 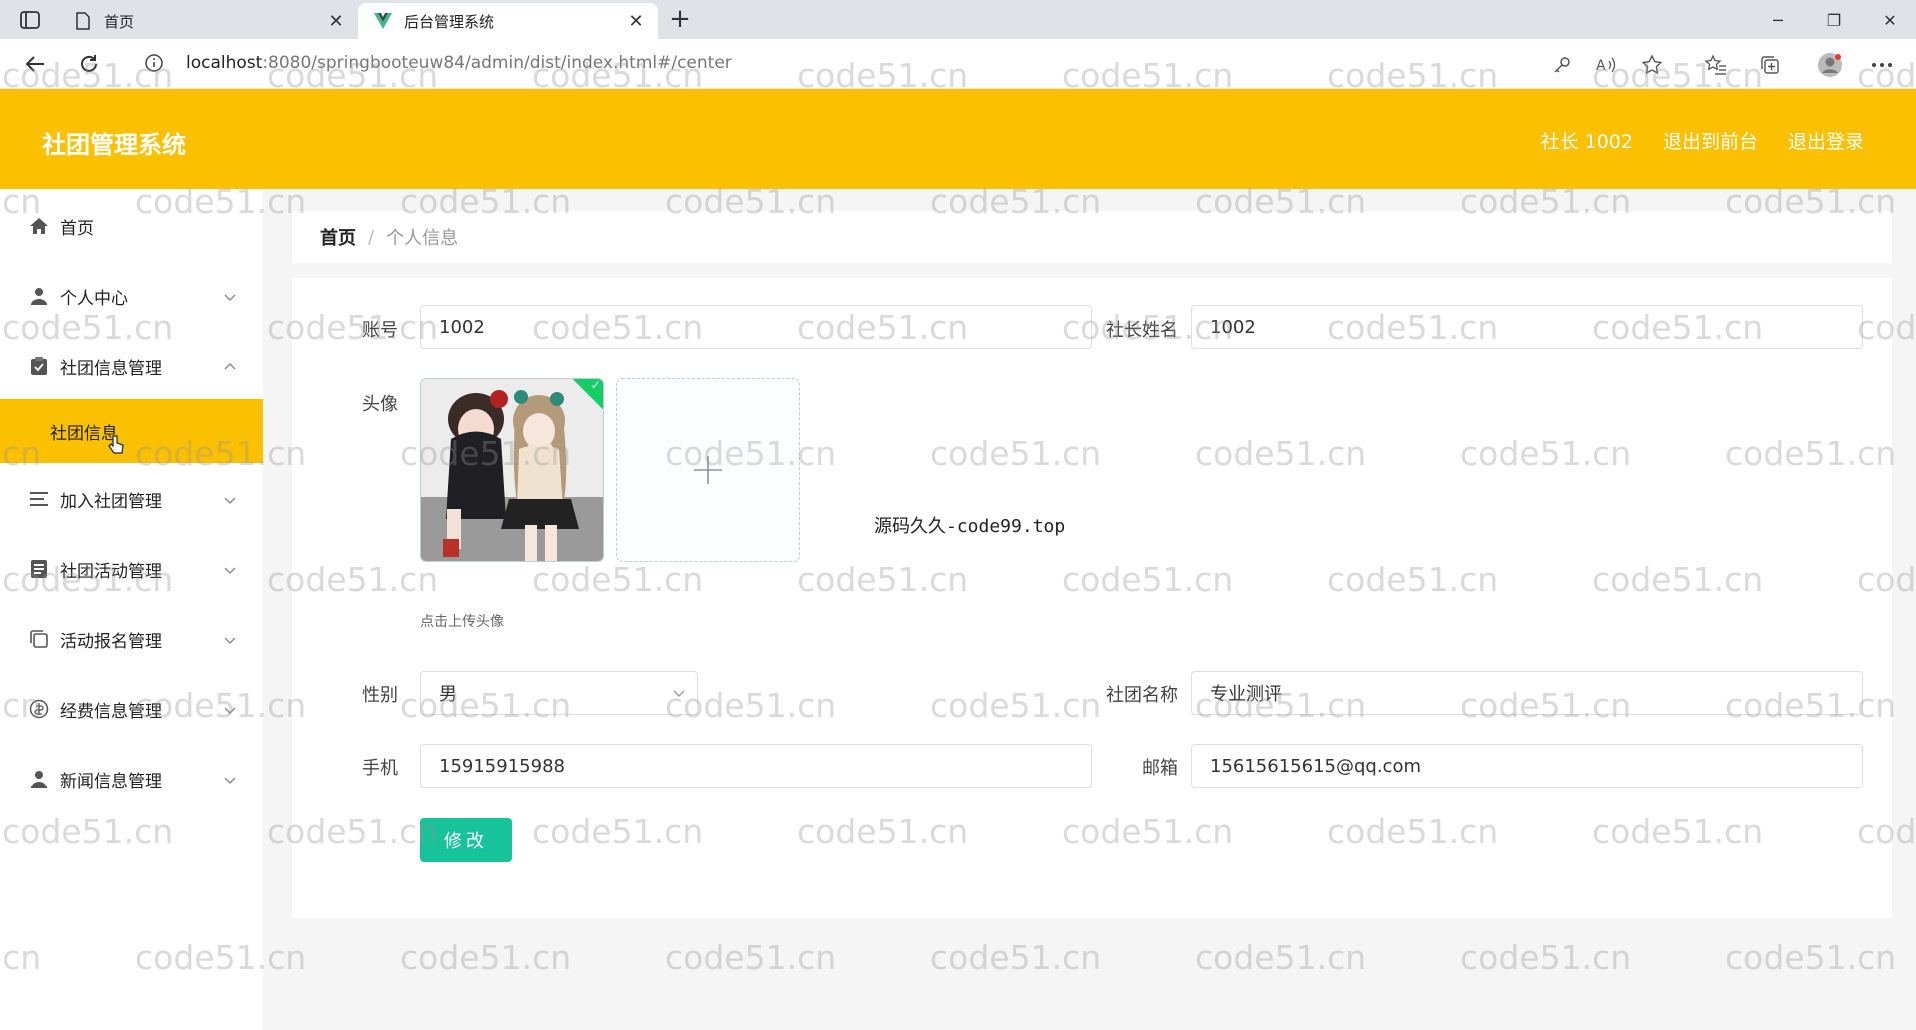 I want to click on profile-avatar-icon, so click(x=1830, y=65).